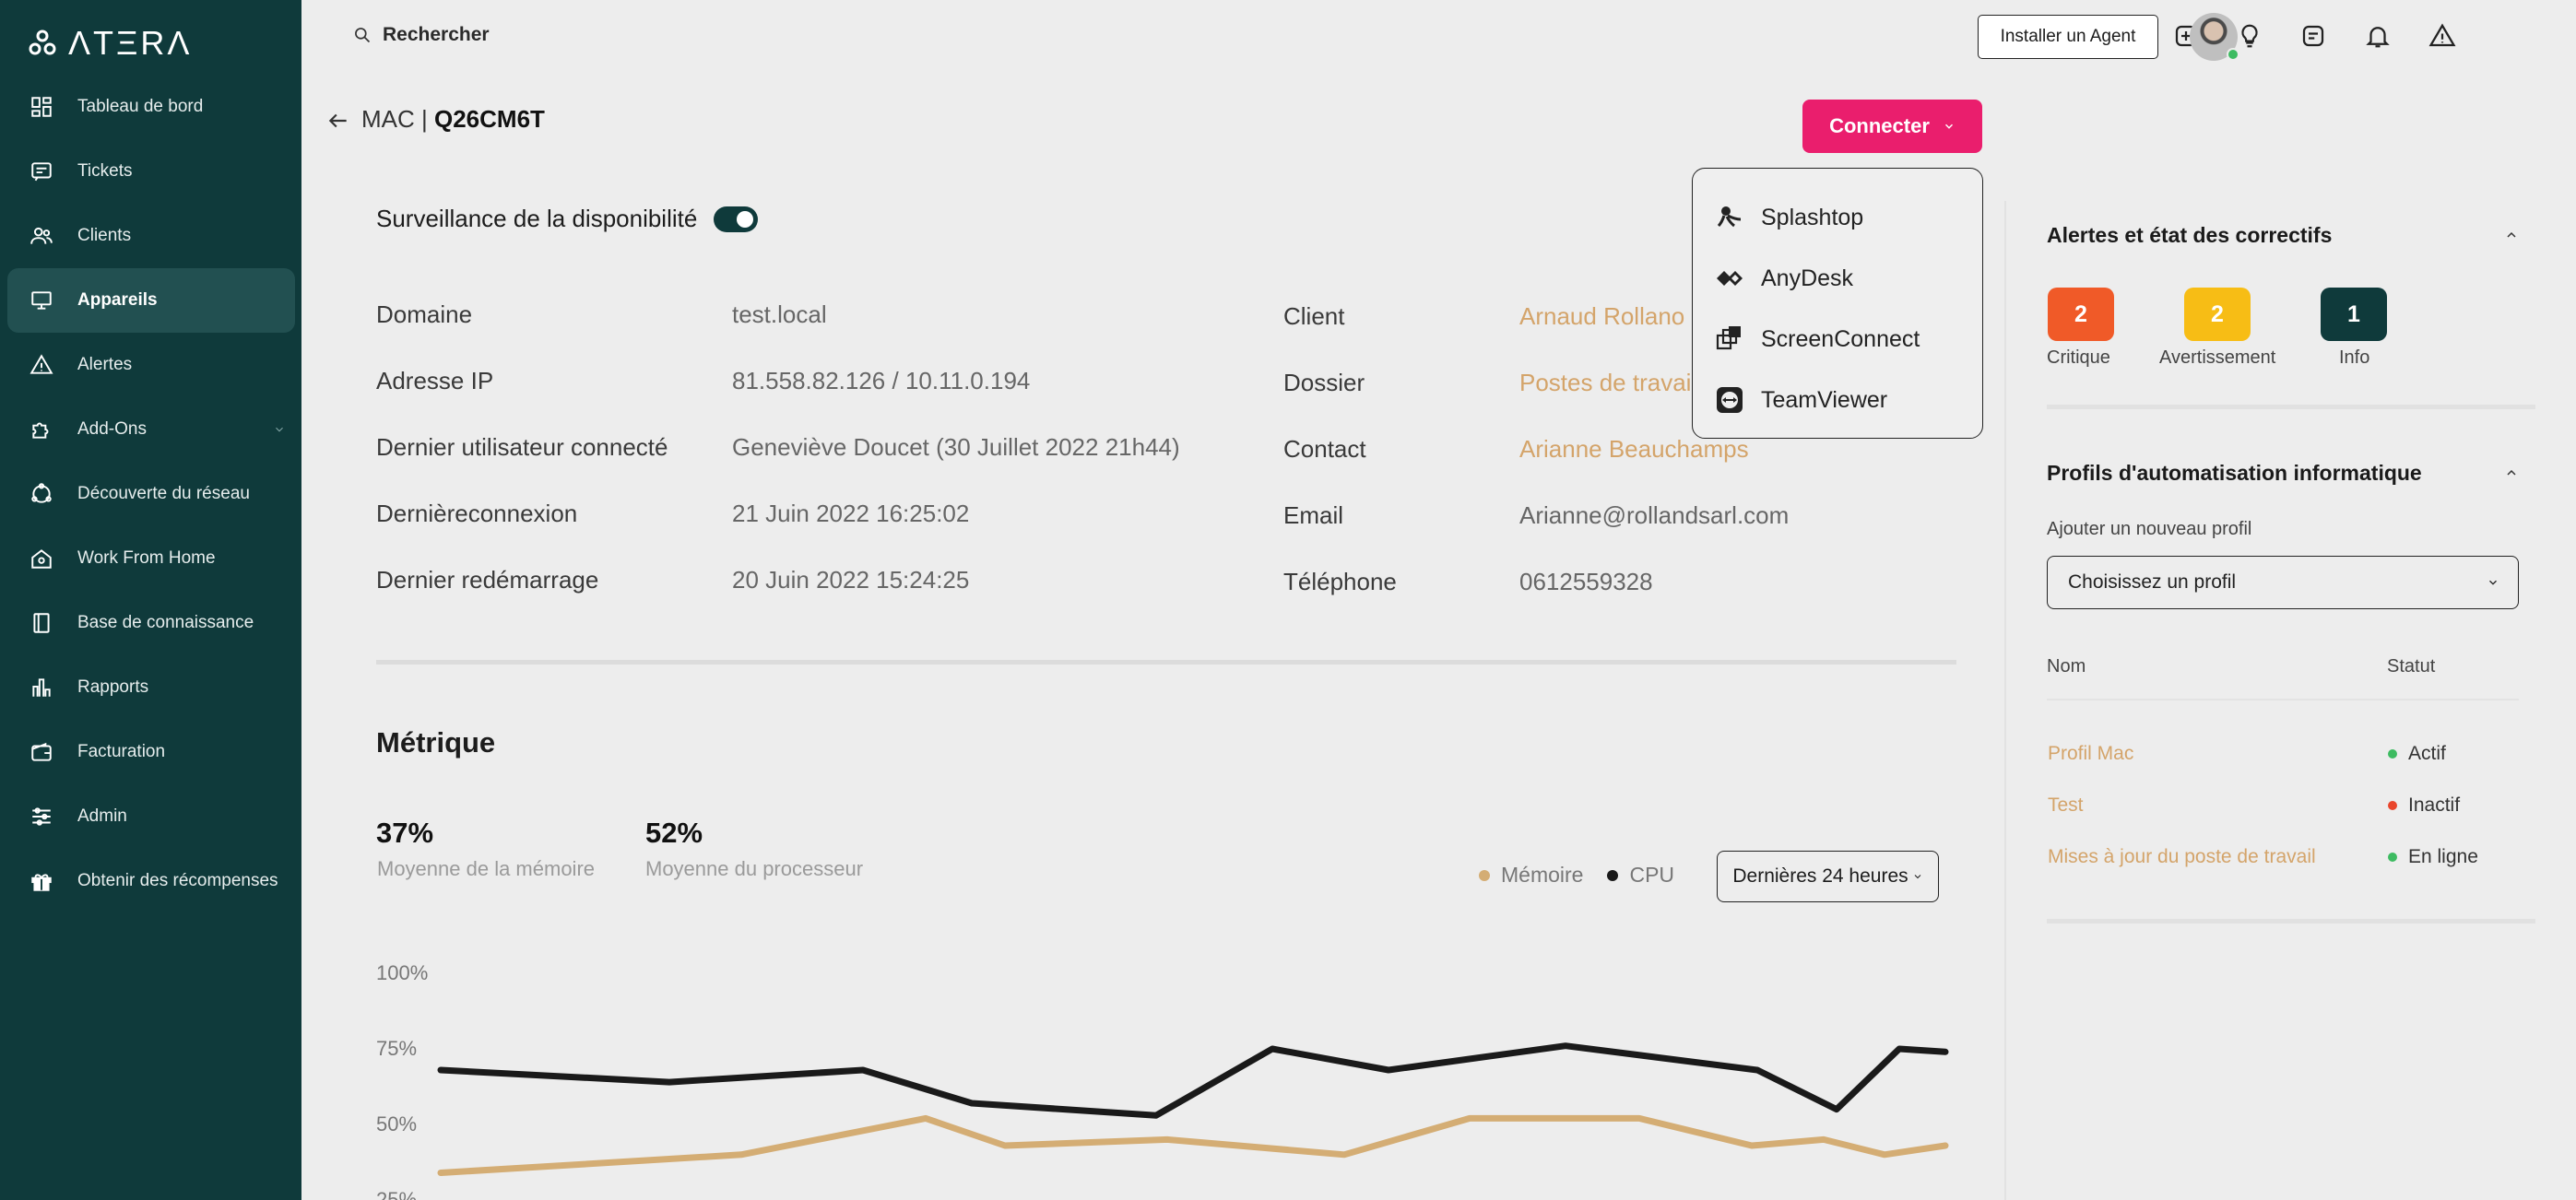 The width and height of the screenshot is (2576, 1200). What do you see at coordinates (486, 868) in the screenshot?
I see `memory-average-label: Moyenne de la mémoire` at bounding box center [486, 868].